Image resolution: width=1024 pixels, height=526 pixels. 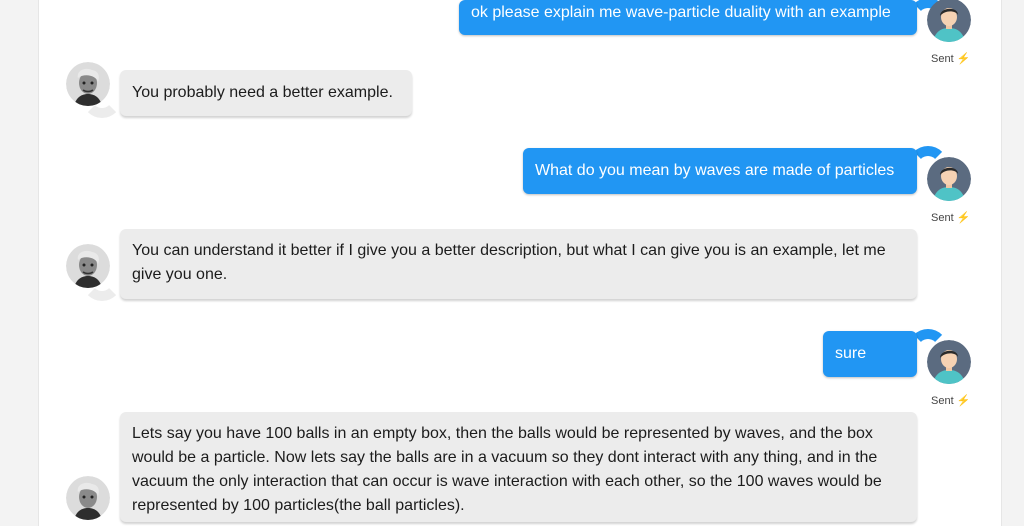 What do you see at coordinates (88, 498) in the screenshot?
I see `bot-avatar-photo` at bounding box center [88, 498].